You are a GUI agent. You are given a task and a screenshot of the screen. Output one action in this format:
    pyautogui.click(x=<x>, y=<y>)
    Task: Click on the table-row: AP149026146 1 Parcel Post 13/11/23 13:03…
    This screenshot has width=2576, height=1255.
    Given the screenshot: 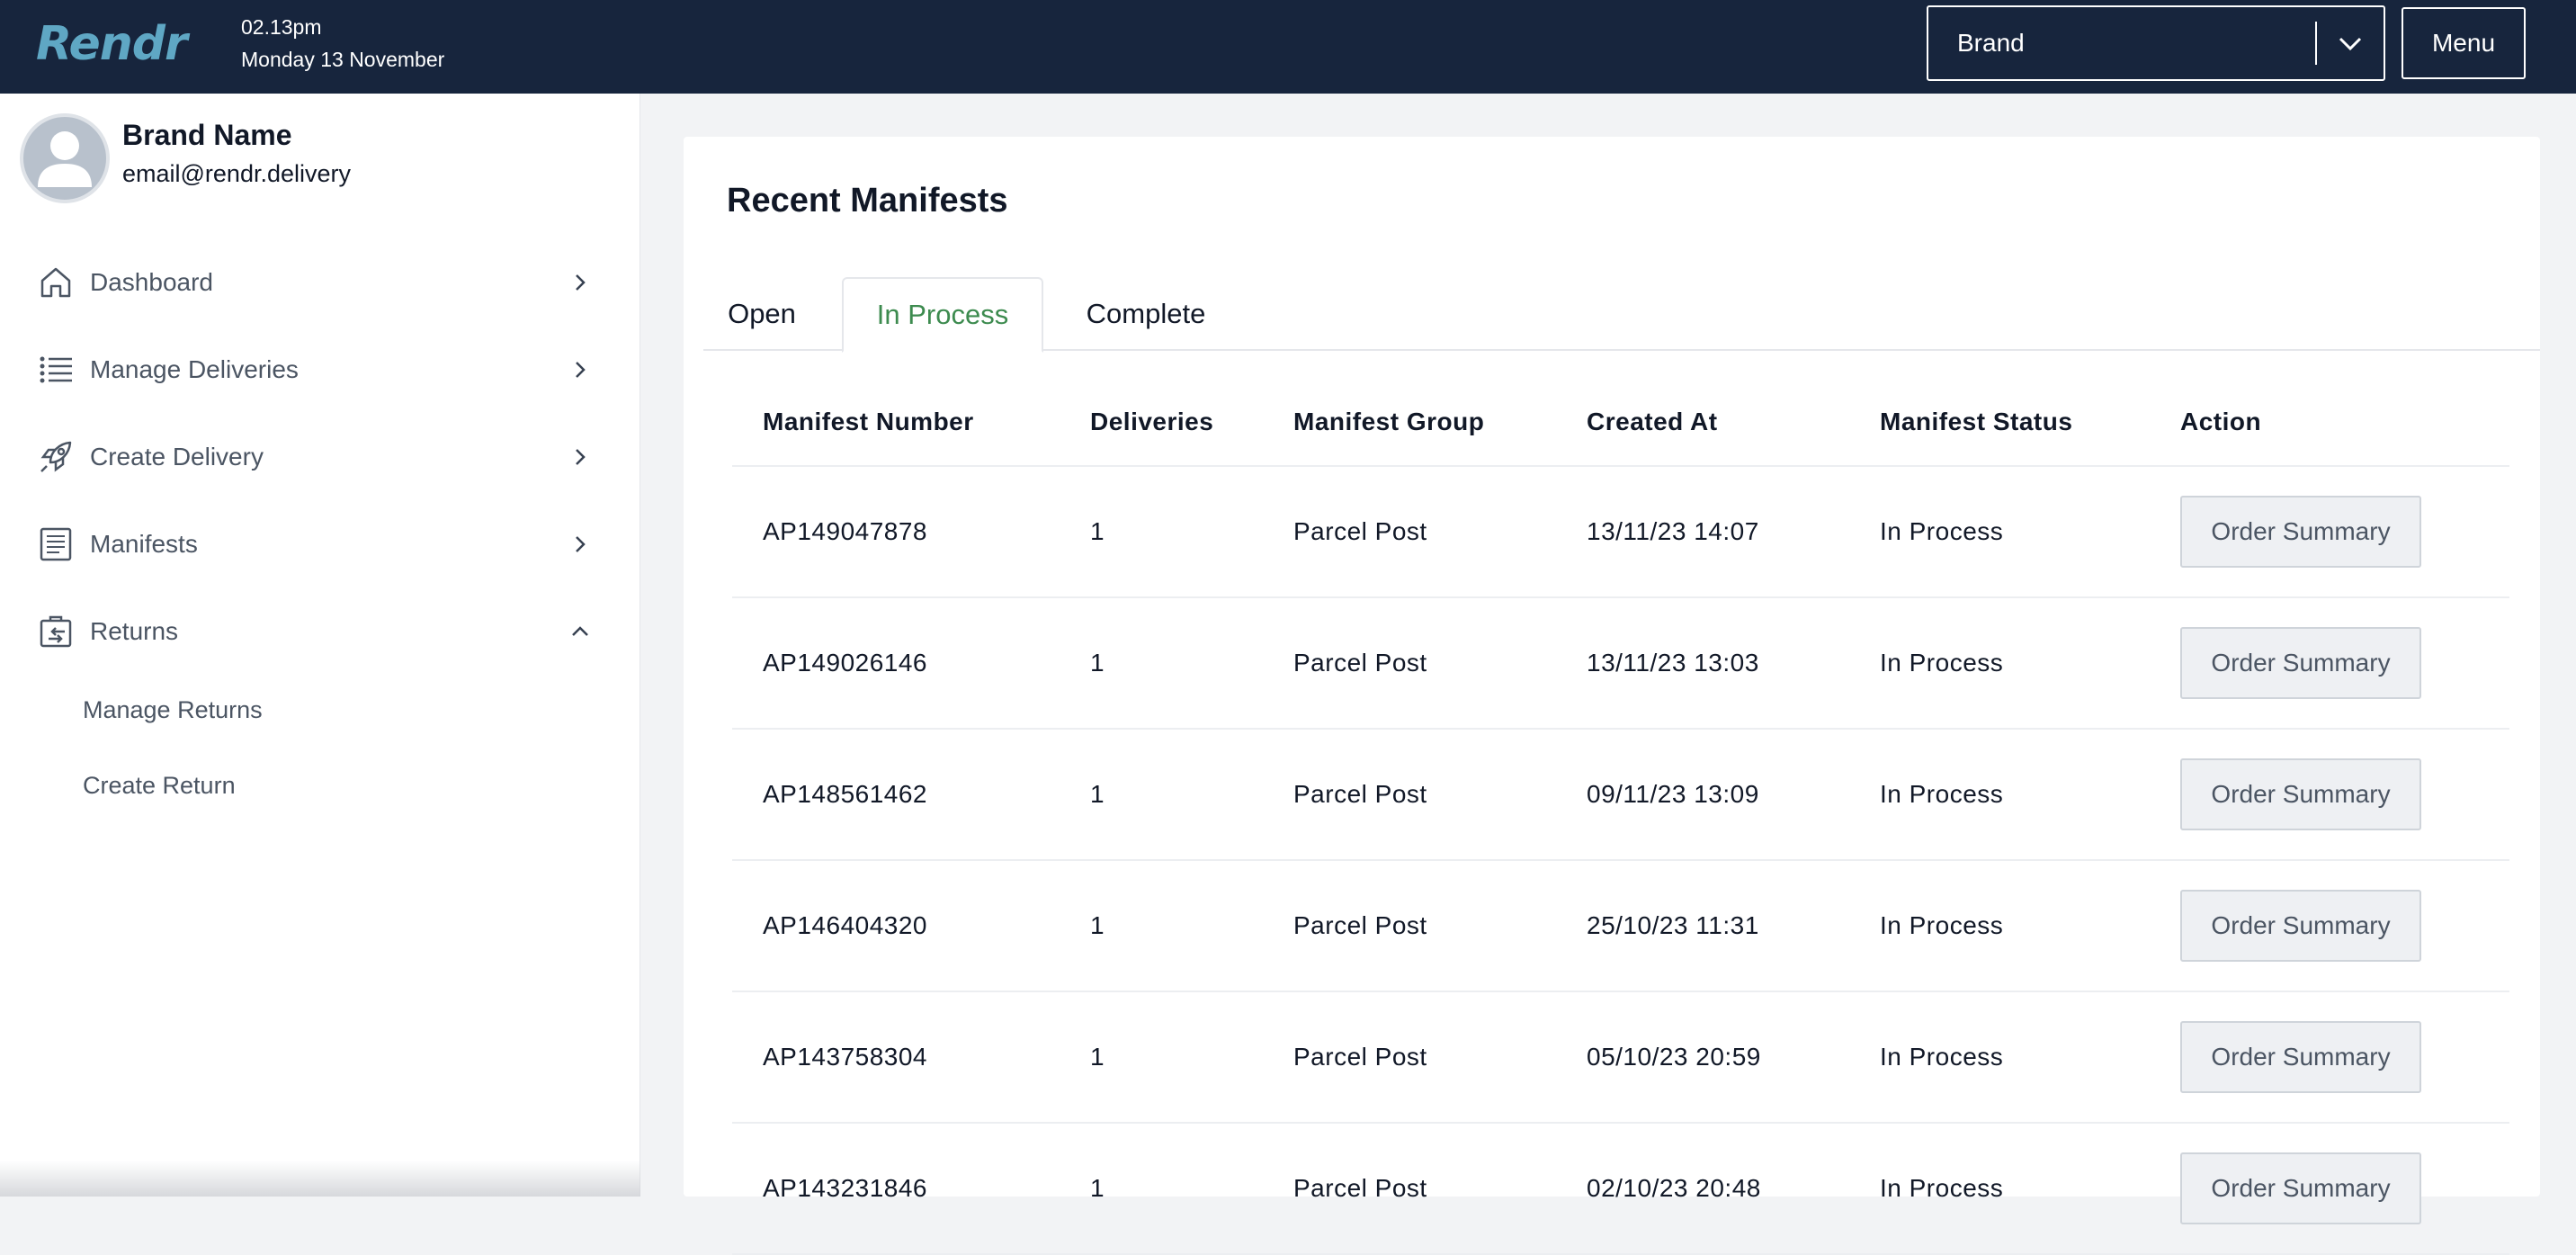 What is the action you would take?
    pyautogui.click(x=1620, y=663)
    